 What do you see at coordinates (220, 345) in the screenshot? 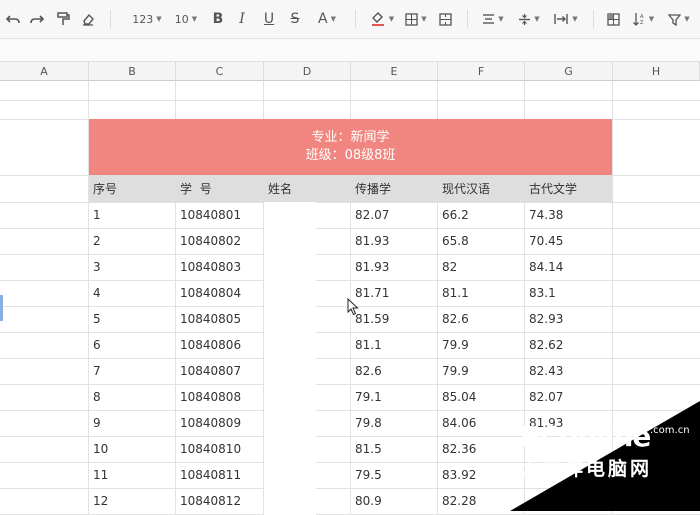
I see `table-cell: 10840806` at bounding box center [220, 345].